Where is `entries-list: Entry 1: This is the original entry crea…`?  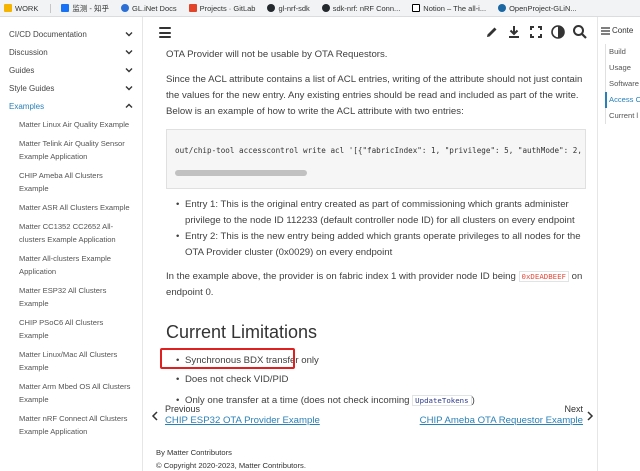
entries-list: Entry 1: This is the original entry crea… is located at coordinates (381, 229).